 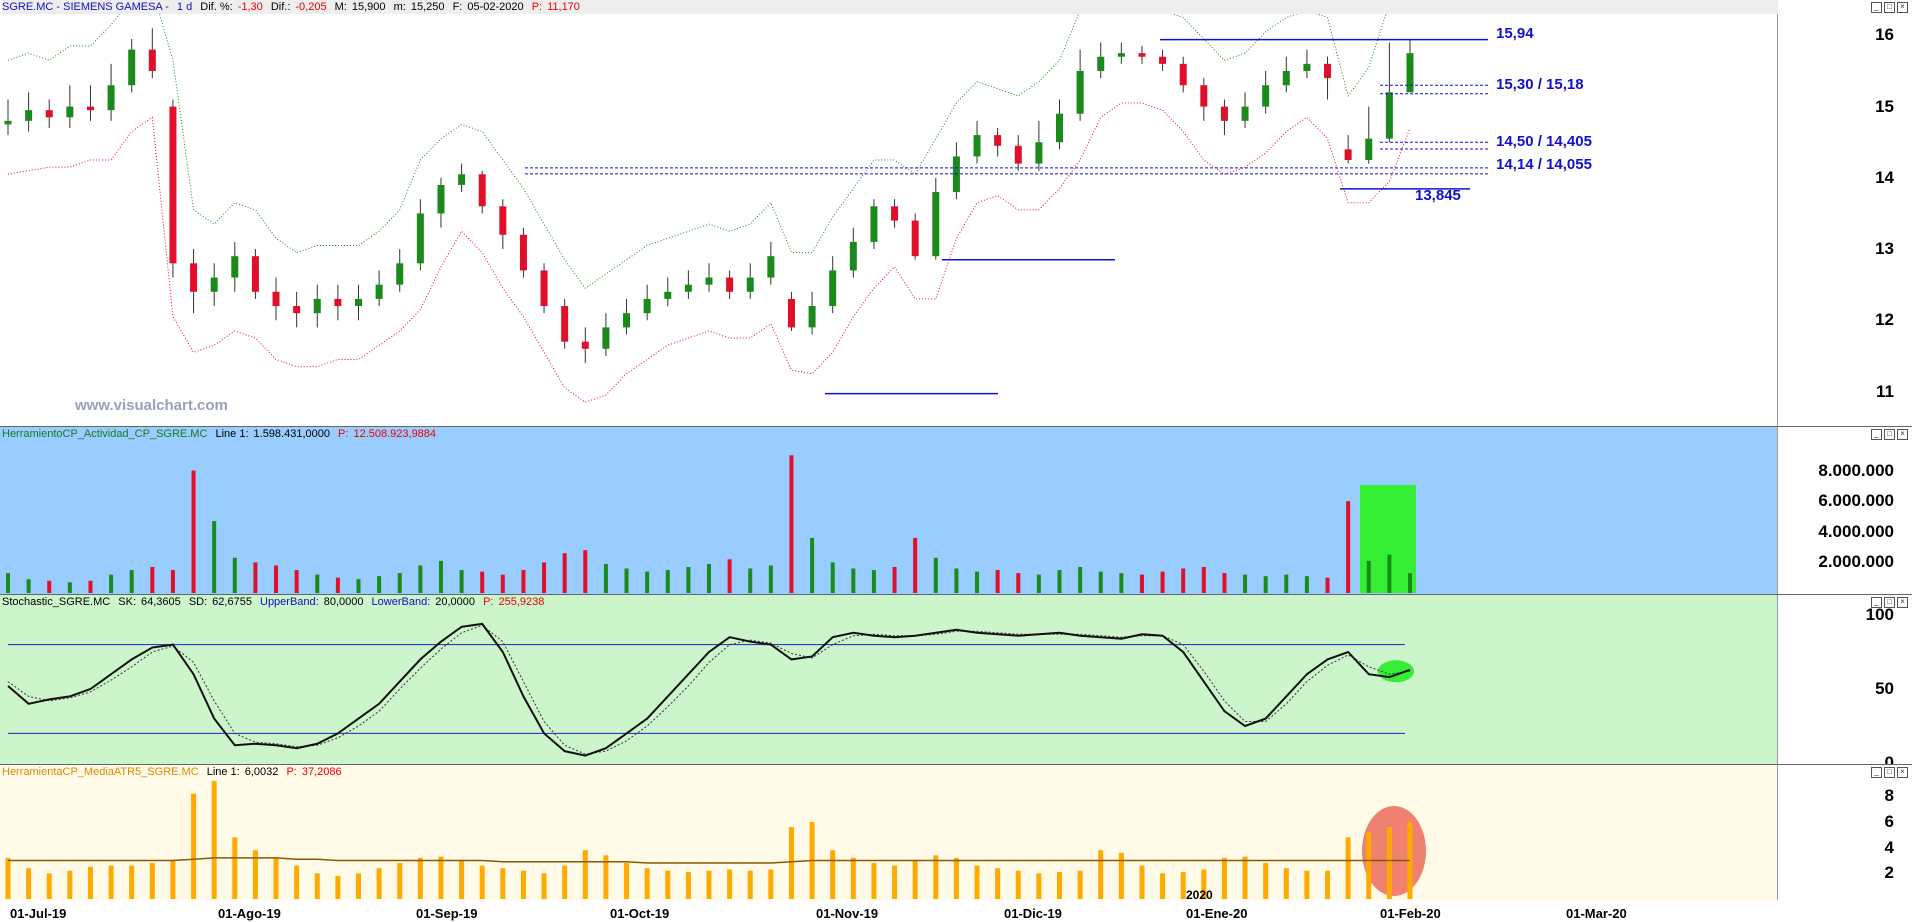 I want to click on upperband-label: UpperBand:, so click(x=289, y=602).